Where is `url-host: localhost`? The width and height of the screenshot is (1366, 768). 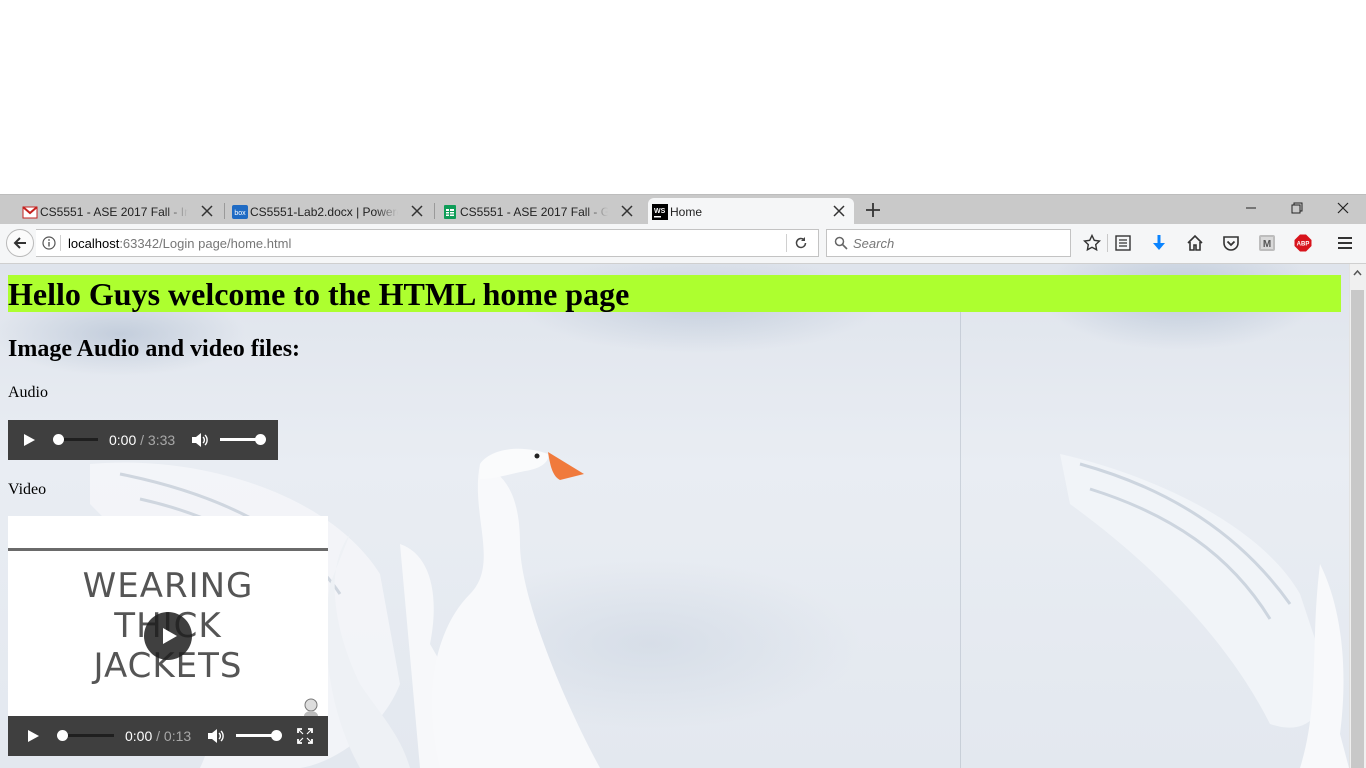
url-host: localhost is located at coordinates (94, 243).